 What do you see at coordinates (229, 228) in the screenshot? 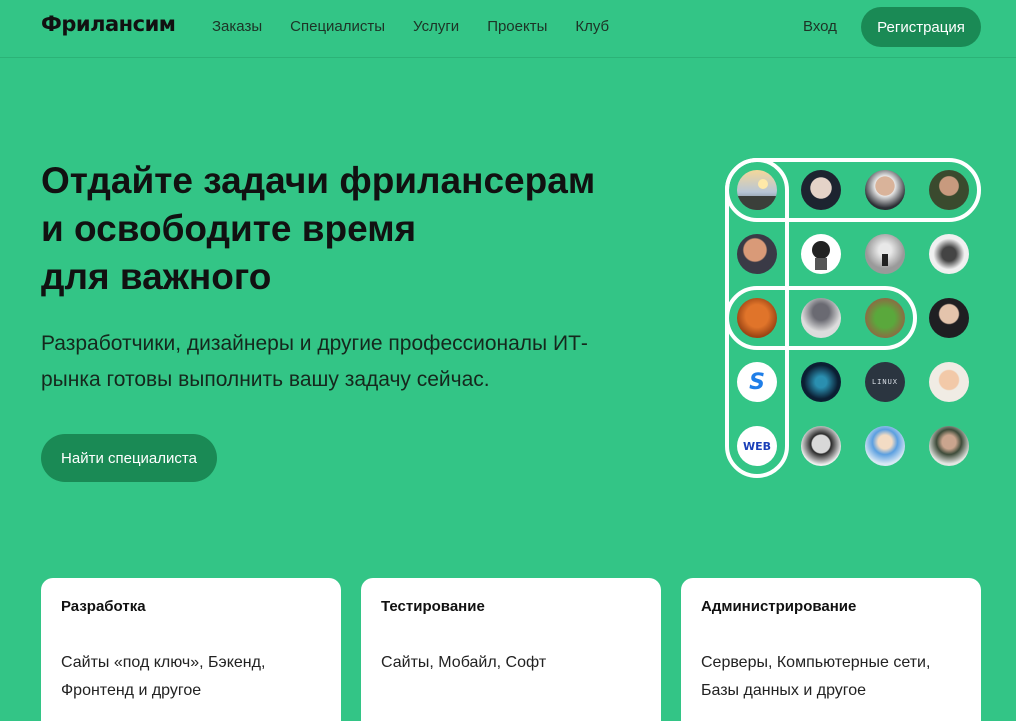
I see `hero-title-line: и освободите время` at bounding box center [229, 228].